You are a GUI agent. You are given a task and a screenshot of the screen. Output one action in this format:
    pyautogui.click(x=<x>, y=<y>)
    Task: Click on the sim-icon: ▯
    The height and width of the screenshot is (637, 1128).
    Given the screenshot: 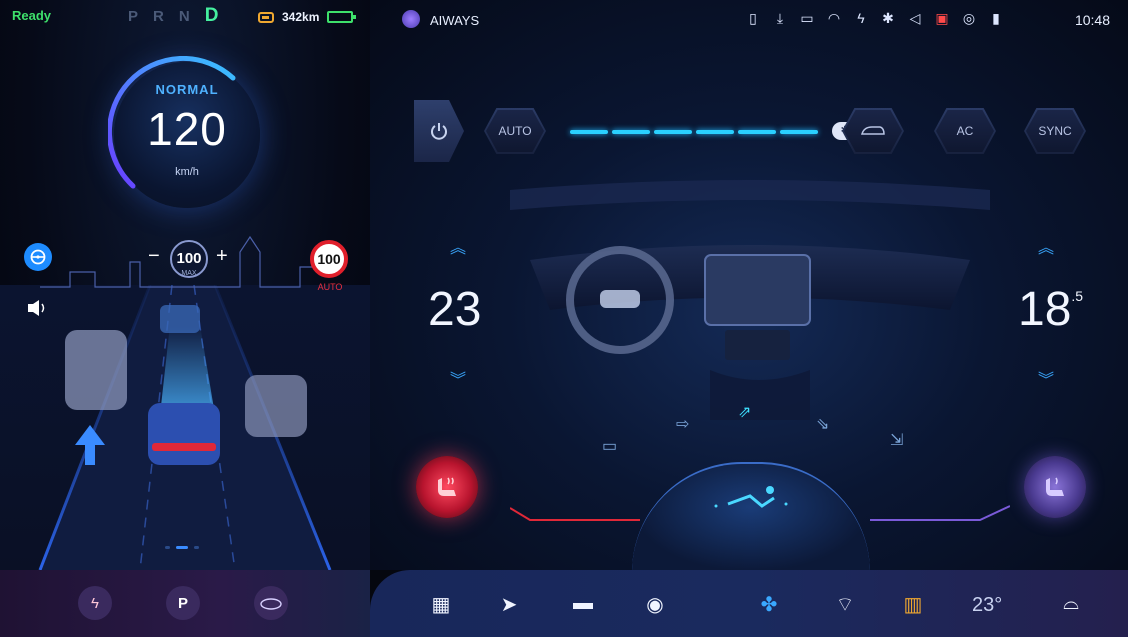 What is the action you would take?
    pyautogui.click(x=753, y=18)
    